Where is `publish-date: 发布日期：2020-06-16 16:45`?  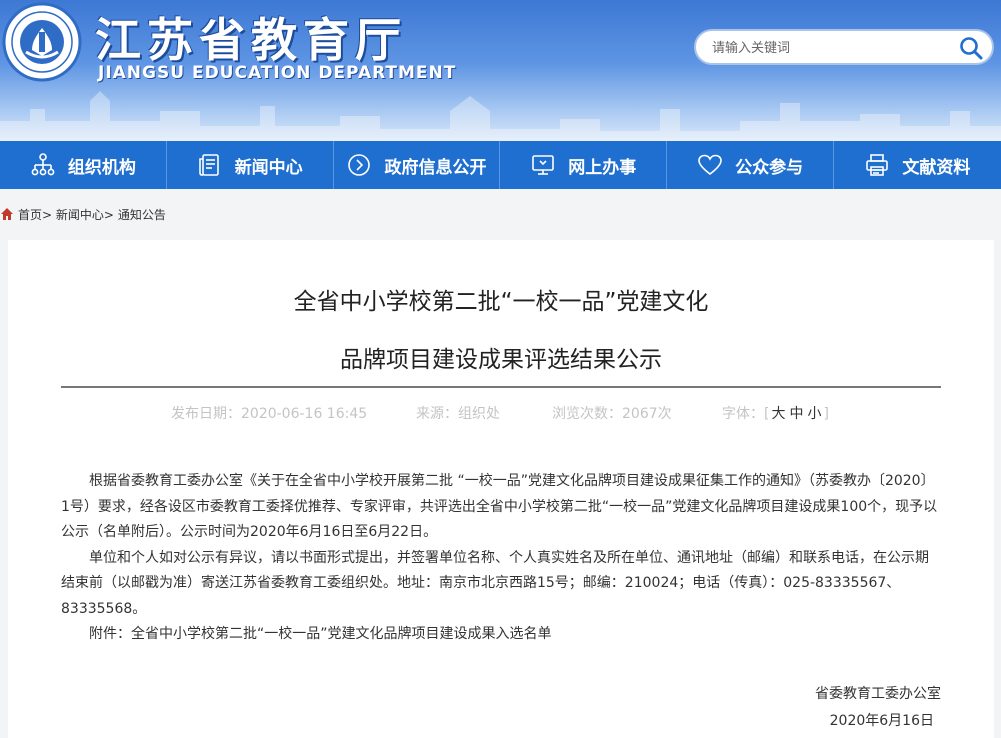
publish-date: 发布日期：2020-06-16 16:45 is located at coordinates (269, 414).